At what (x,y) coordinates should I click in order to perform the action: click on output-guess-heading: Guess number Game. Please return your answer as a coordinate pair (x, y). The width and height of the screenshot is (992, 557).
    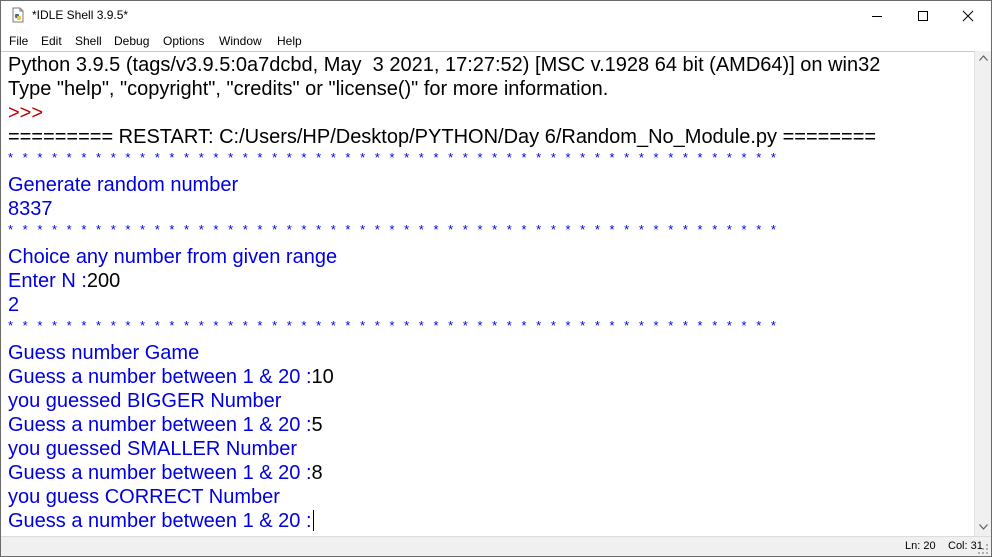
    Looking at the image, I should click on (104, 353).